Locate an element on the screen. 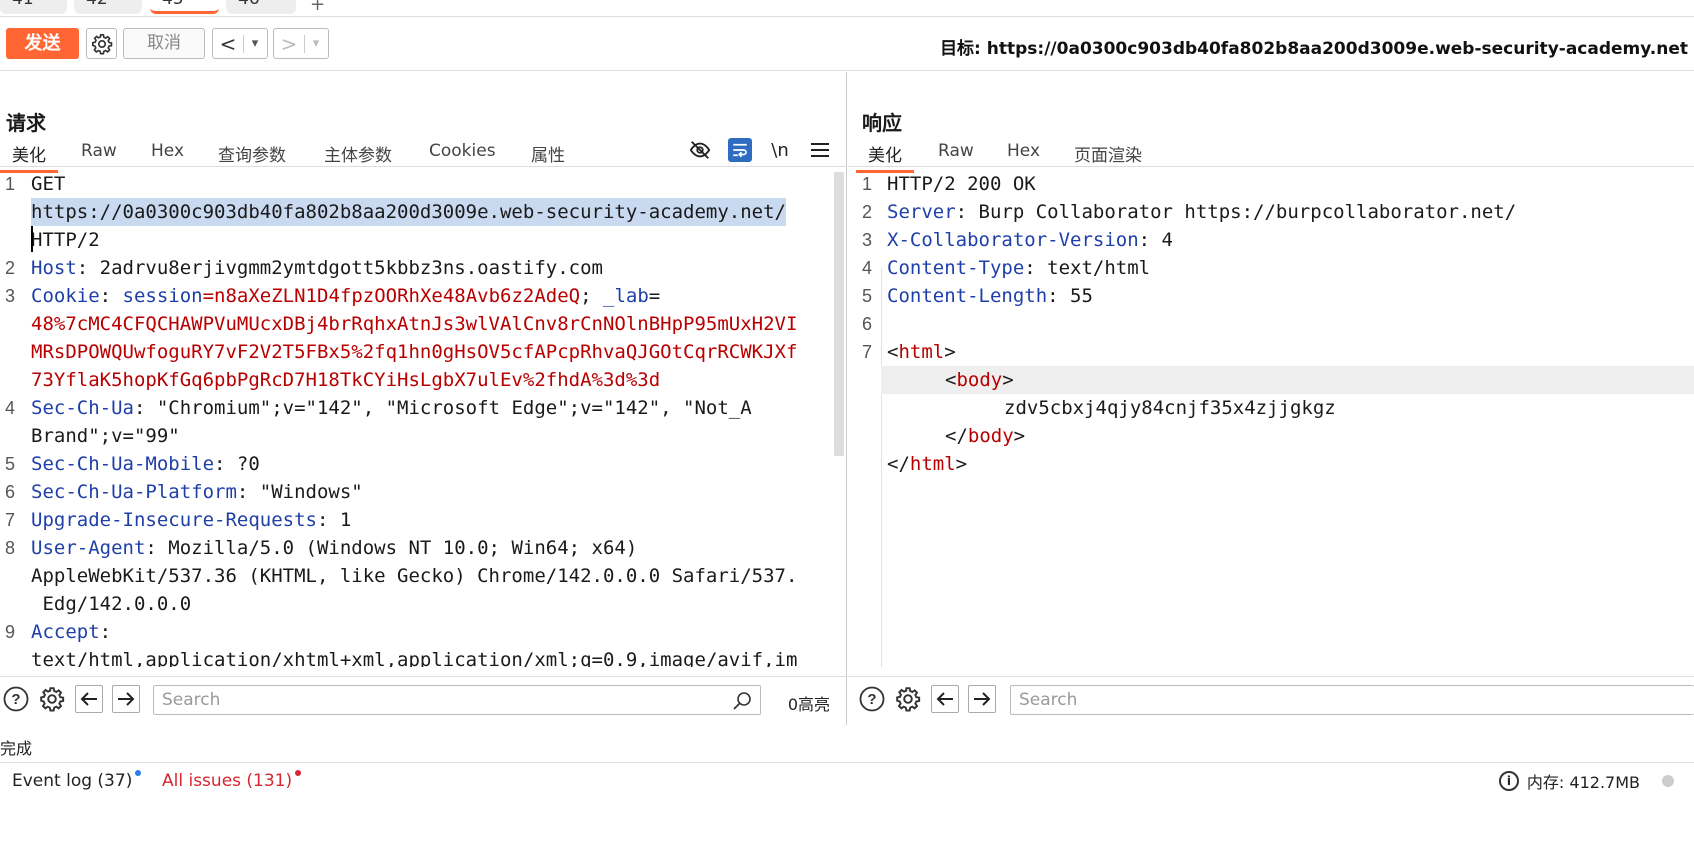  tab-cookies: Cookies is located at coordinates (462, 151).